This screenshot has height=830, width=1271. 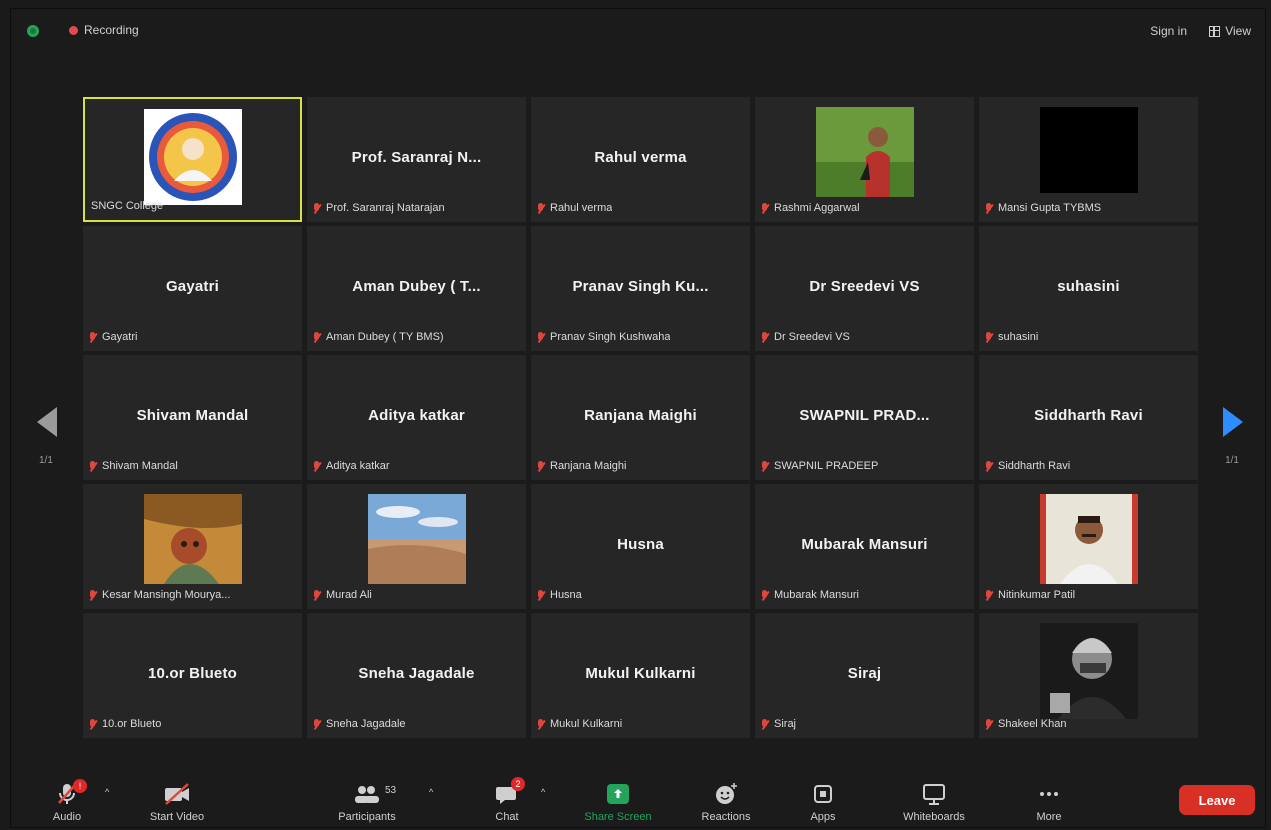 What do you see at coordinates (177, 794) in the screenshot?
I see `video-off-icon` at bounding box center [177, 794].